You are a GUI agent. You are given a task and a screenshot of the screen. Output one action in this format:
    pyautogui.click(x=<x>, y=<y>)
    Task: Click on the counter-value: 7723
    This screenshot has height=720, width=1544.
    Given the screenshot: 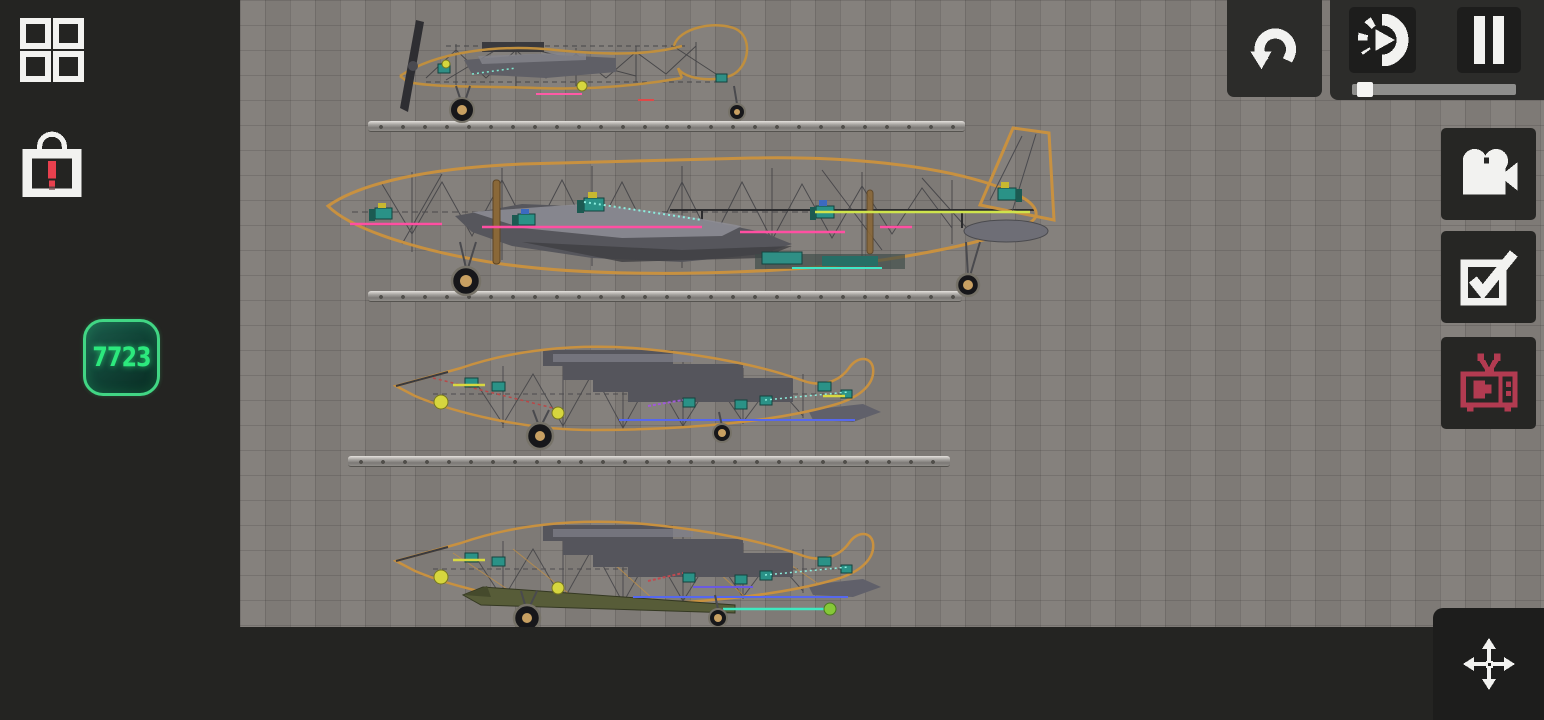 What is the action you would take?
    pyautogui.click(x=121, y=357)
    